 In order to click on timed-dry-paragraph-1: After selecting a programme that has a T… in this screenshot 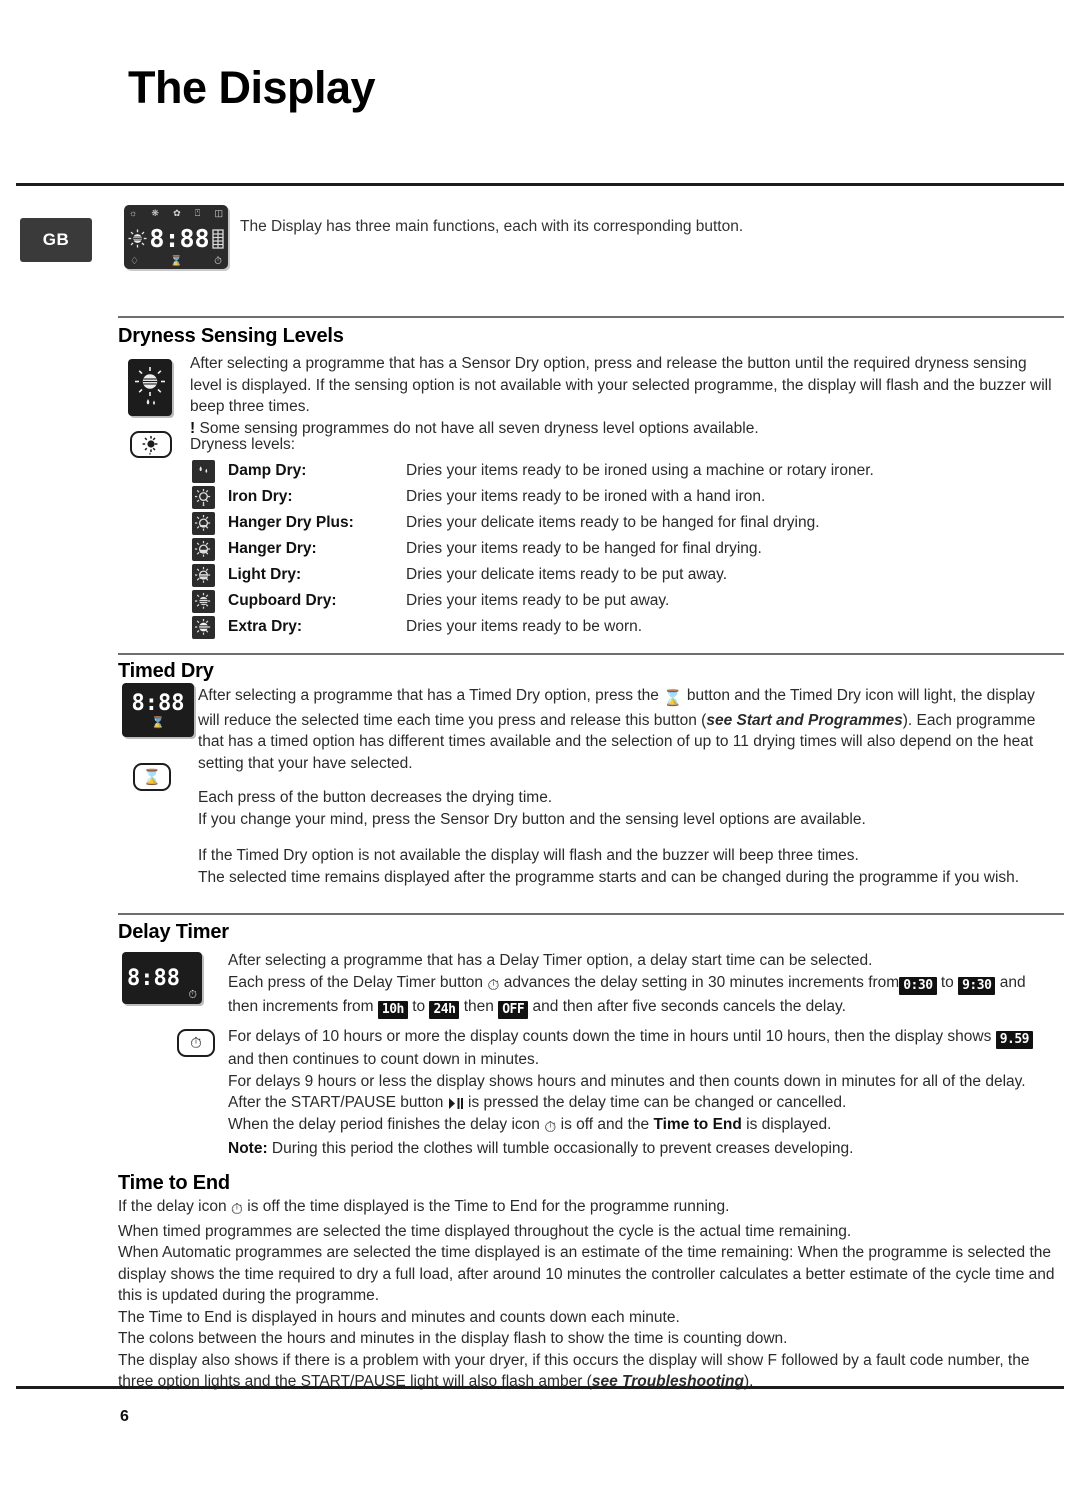, I will do `click(626, 729)`.